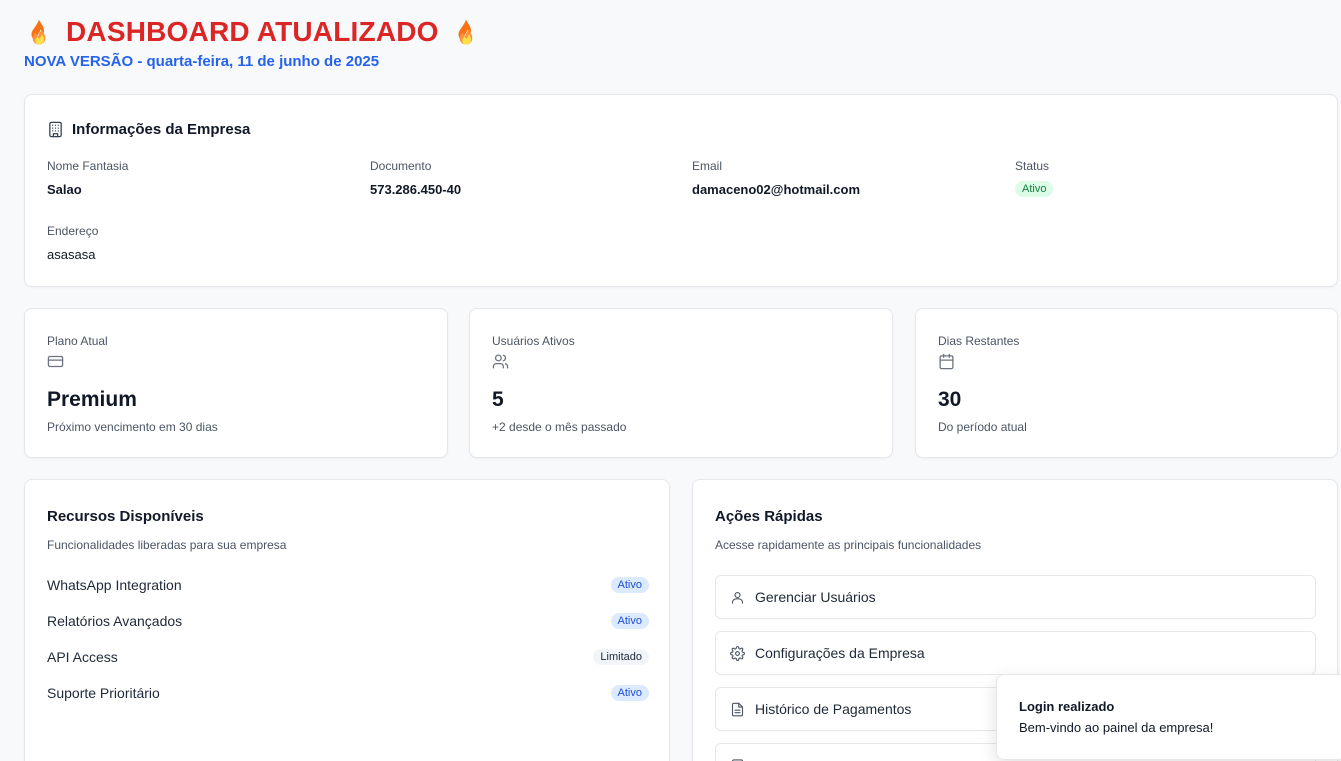 This screenshot has width=1341, height=761. Describe the element at coordinates (132, 427) in the screenshot. I see `stat-description: Próximo vencimento em 30 dias` at that location.